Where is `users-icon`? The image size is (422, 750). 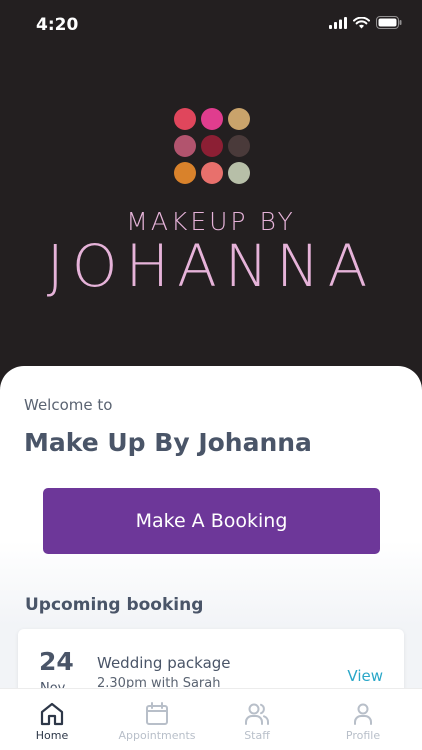 users-icon is located at coordinates (257, 714).